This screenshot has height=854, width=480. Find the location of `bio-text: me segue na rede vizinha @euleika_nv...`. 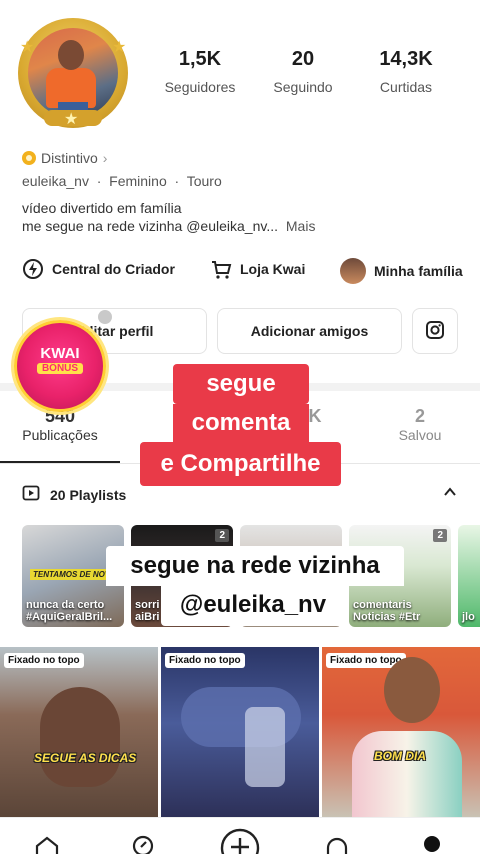

bio-text: me segue na rede vizinha @euleika_nv... is located at coordinates (150, 226).